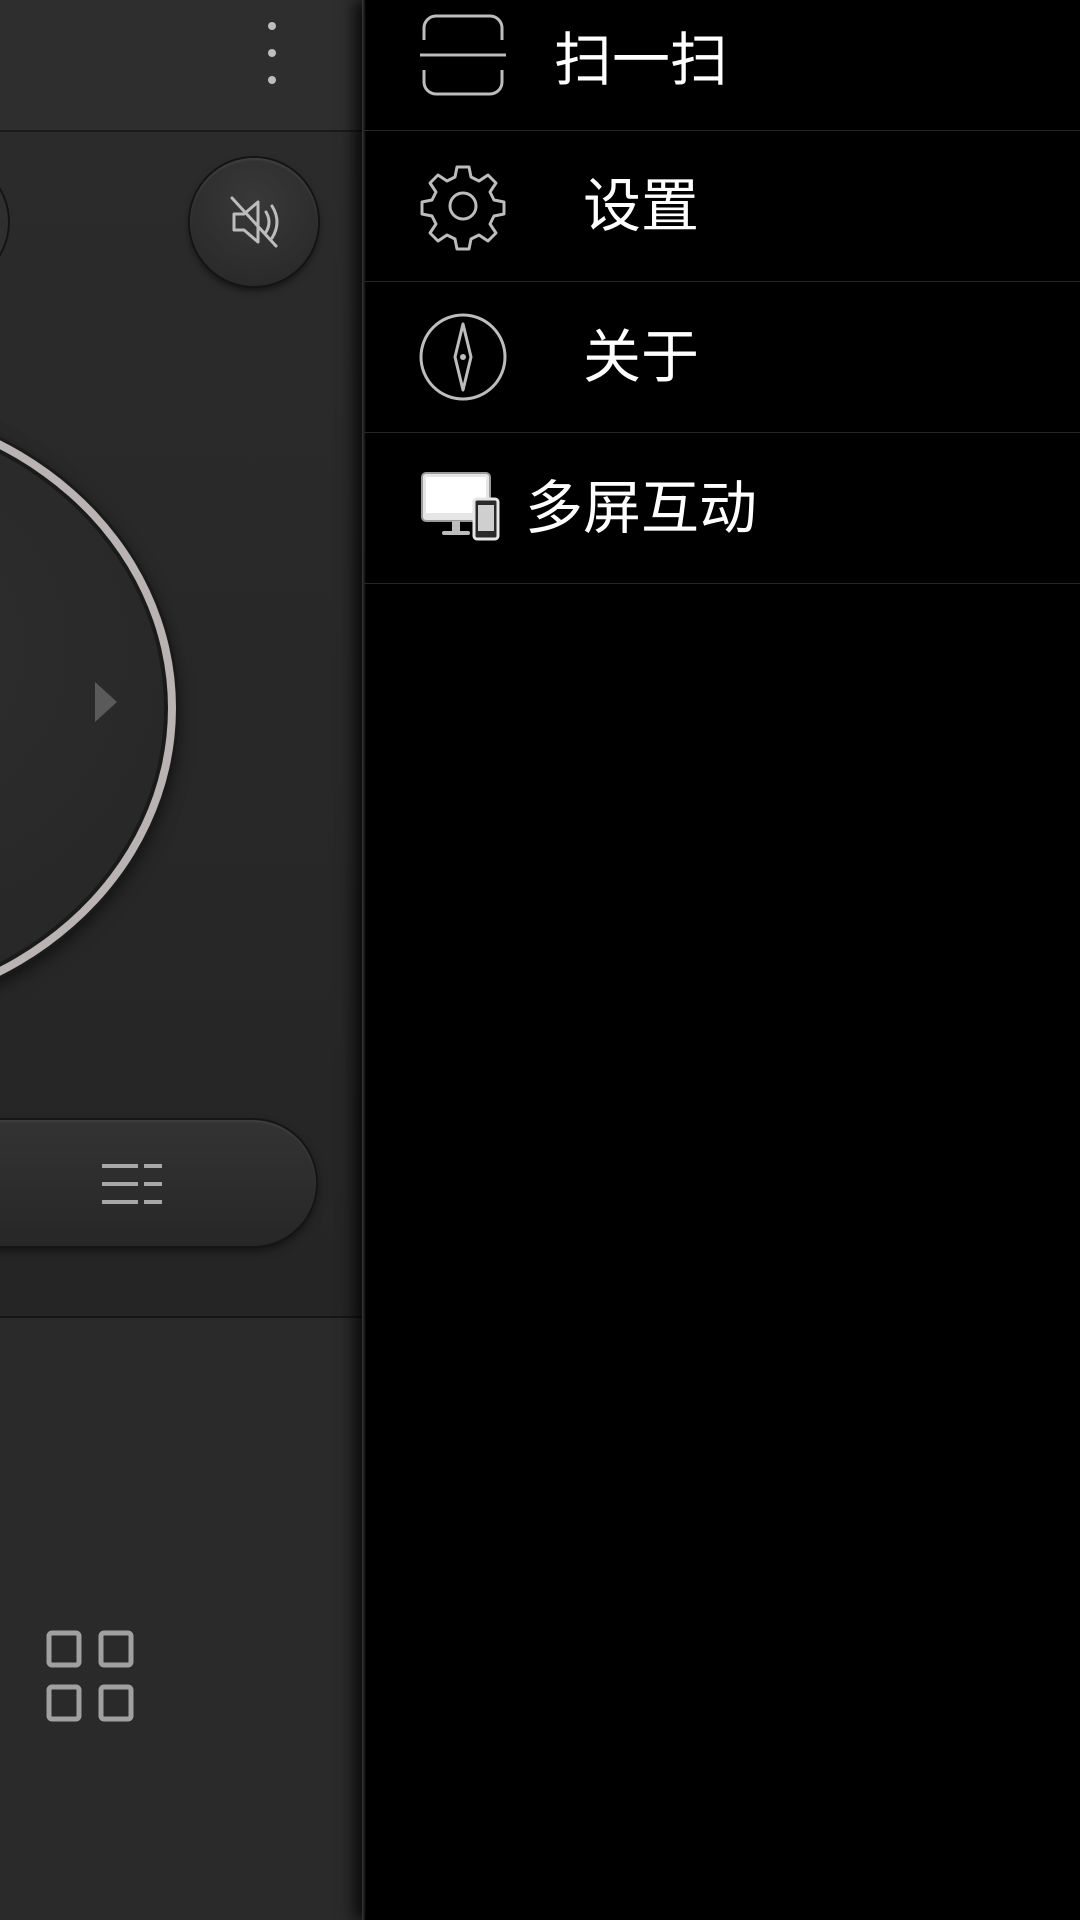 This screenshot has width=1080, height=1920. I want to click on drawer-item-scan: 扫一扫, so click(721, 65).